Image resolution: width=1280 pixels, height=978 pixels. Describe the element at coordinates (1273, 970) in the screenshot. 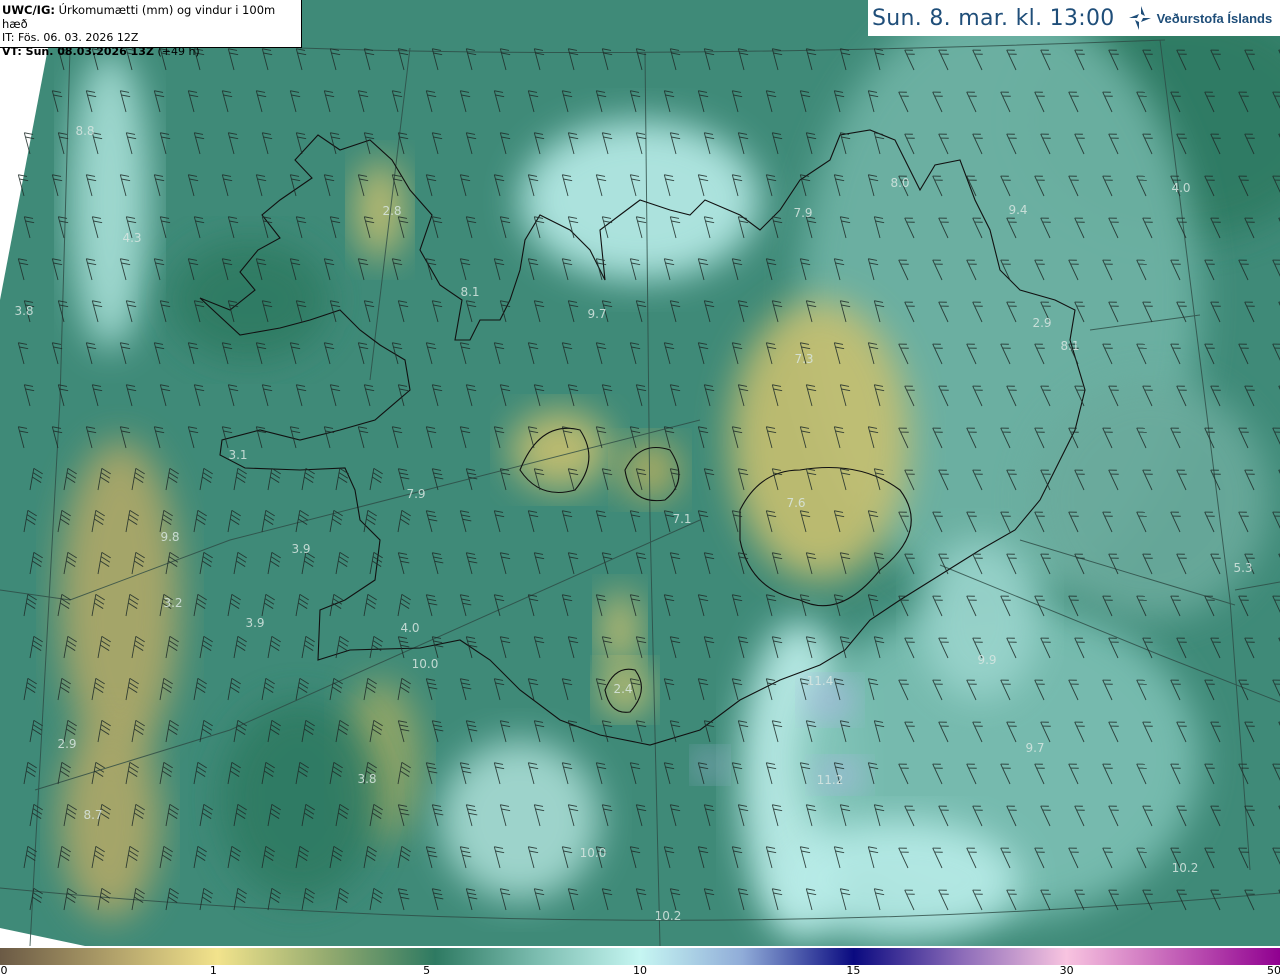

I see `colorbar-tick-label: 50` at that location.